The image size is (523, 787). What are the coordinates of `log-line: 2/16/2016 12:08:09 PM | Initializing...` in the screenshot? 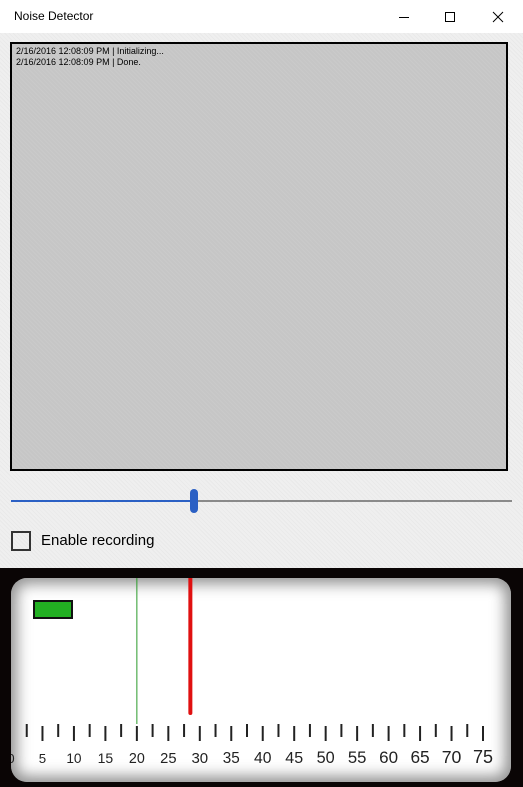 It's located at (90, 51).